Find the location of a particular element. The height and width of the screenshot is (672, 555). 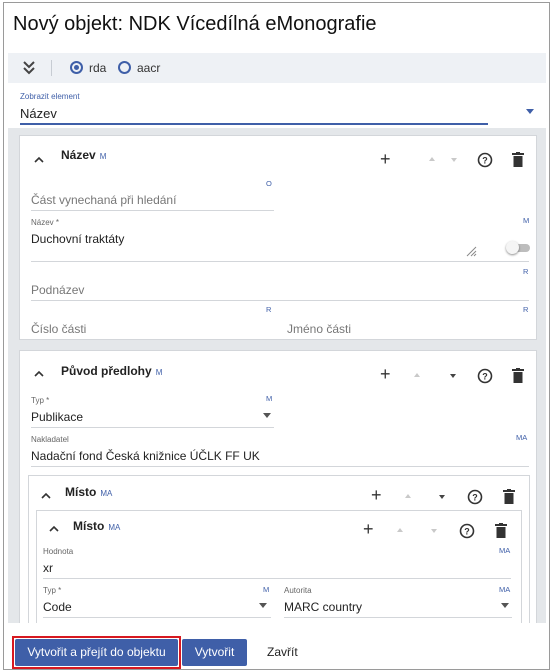

misto-outer-tag: MA is located at coordinates (106, 493).